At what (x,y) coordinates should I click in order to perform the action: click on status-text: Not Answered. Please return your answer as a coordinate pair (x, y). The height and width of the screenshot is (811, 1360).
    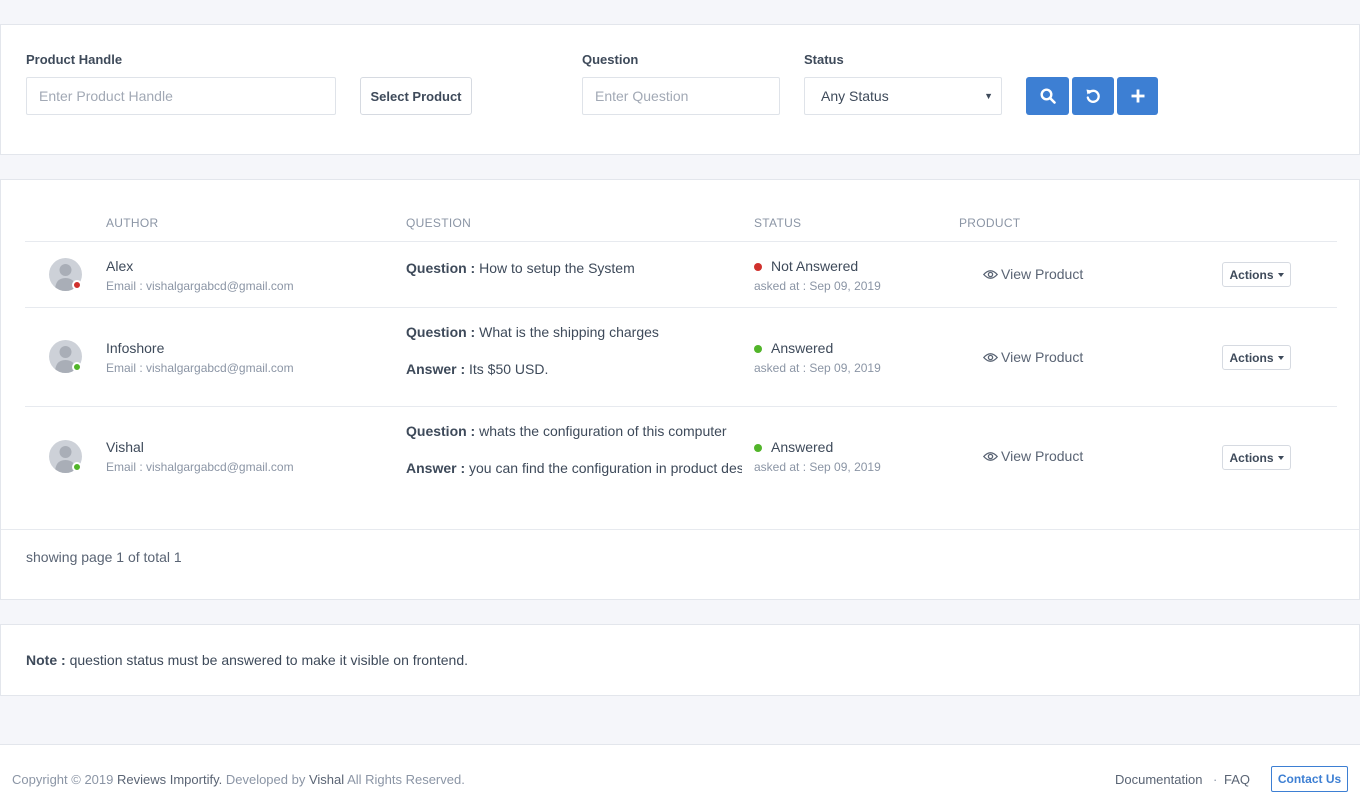
    Looking at the image, I should click on (815, 266).